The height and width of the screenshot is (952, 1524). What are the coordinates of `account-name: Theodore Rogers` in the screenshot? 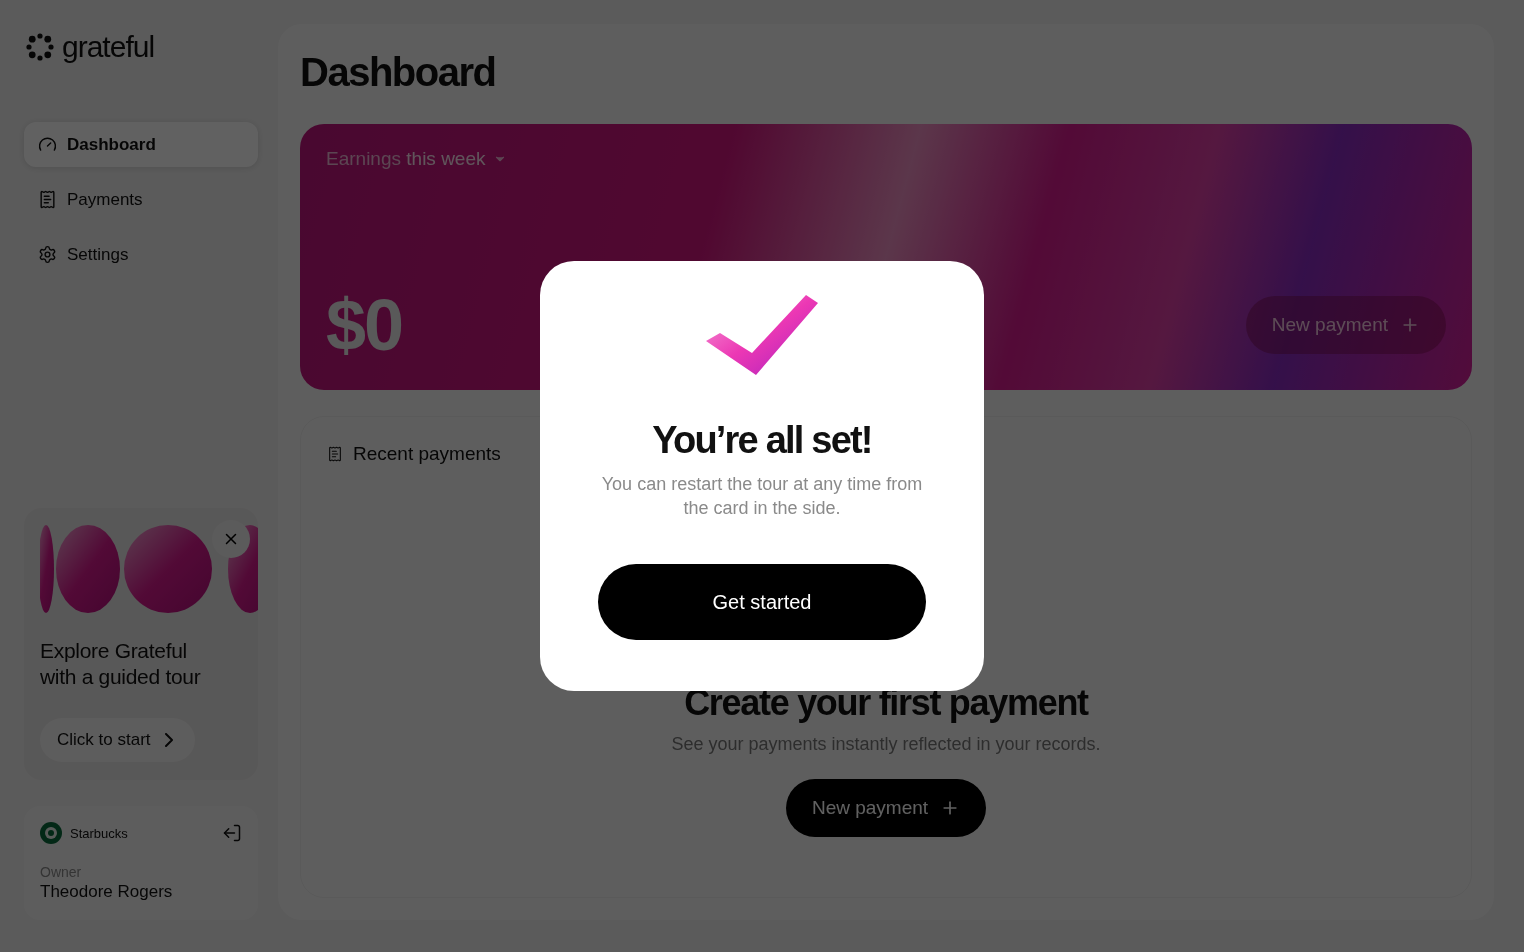 It's located at (107, 892).